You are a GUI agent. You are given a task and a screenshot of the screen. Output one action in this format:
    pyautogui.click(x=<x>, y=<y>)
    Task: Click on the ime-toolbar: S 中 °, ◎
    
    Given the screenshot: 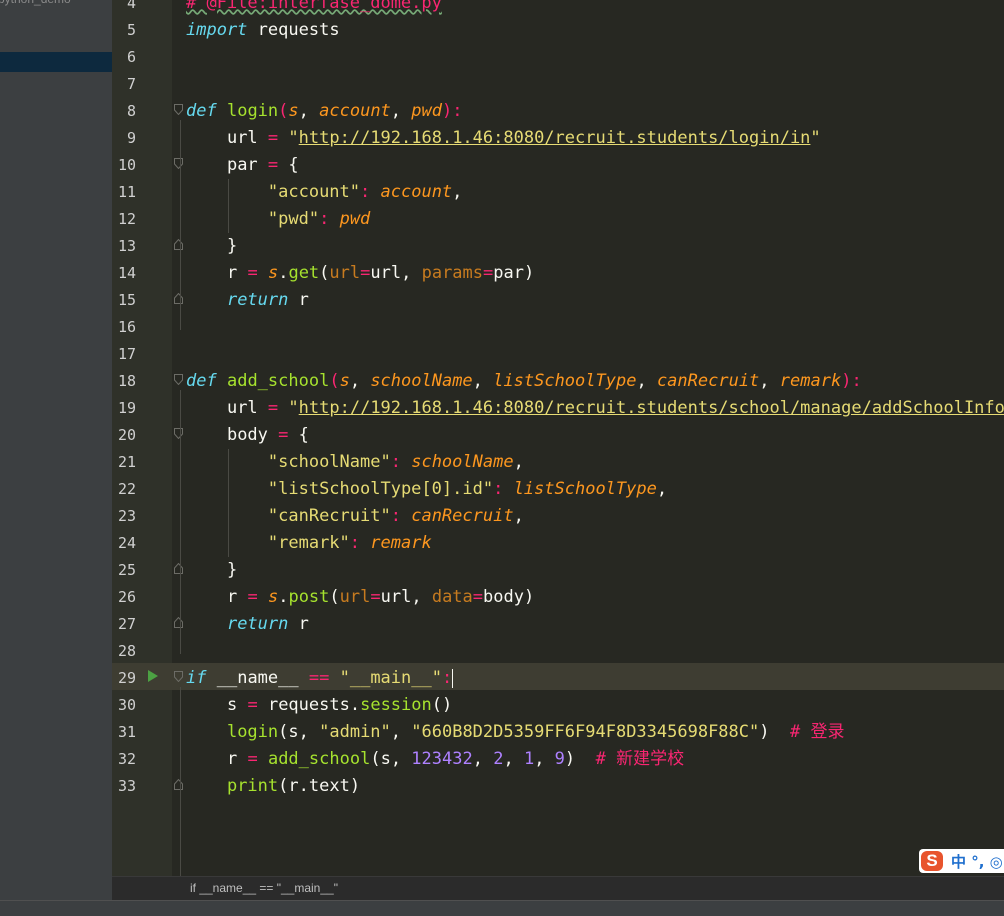 What is the action you would take?
    pyautogui.click(x=961, y=861)
    